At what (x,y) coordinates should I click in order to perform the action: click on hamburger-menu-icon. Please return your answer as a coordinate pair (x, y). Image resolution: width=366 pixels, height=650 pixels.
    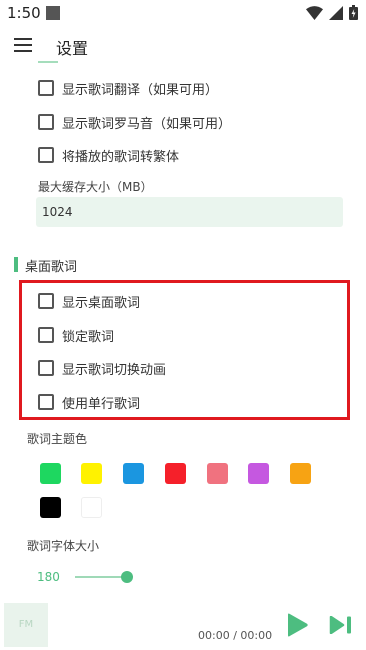
    Looking at the image, I should click on (23, 45).